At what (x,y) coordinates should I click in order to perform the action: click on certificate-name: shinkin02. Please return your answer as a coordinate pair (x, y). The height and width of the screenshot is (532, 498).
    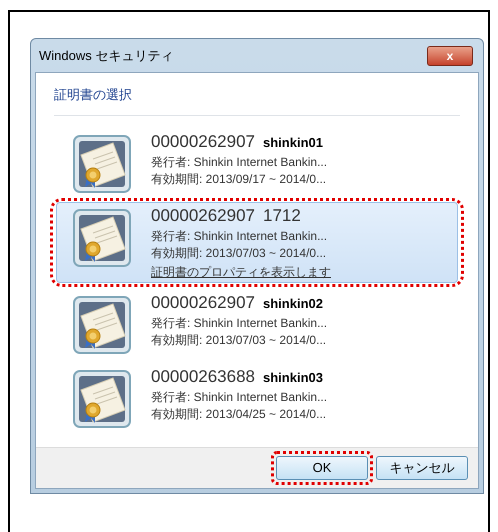
    Looking at the image, I should click on (293, 304).